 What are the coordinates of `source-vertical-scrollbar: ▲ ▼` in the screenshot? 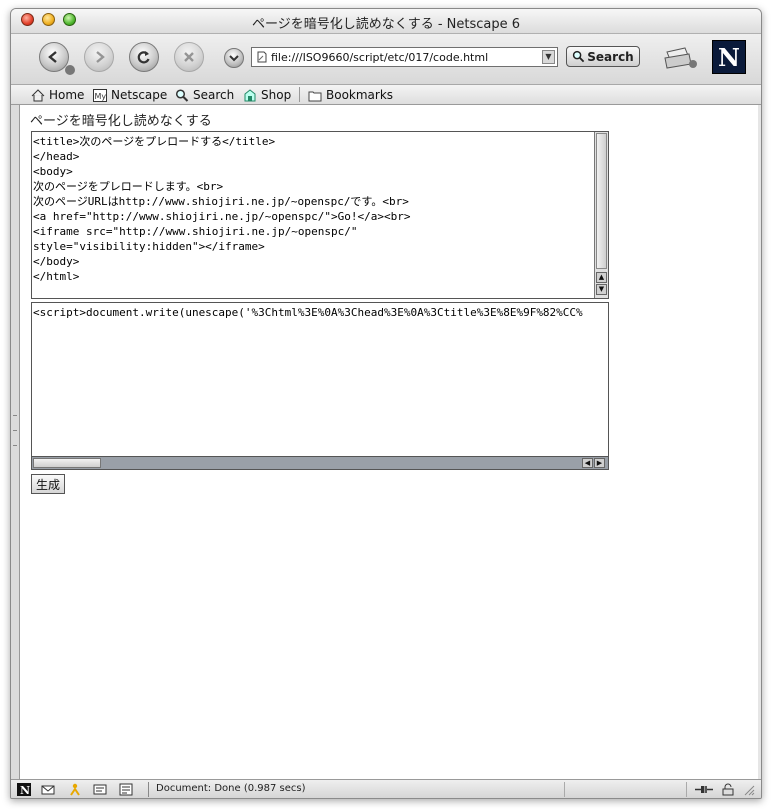 It's located at (601, 215).